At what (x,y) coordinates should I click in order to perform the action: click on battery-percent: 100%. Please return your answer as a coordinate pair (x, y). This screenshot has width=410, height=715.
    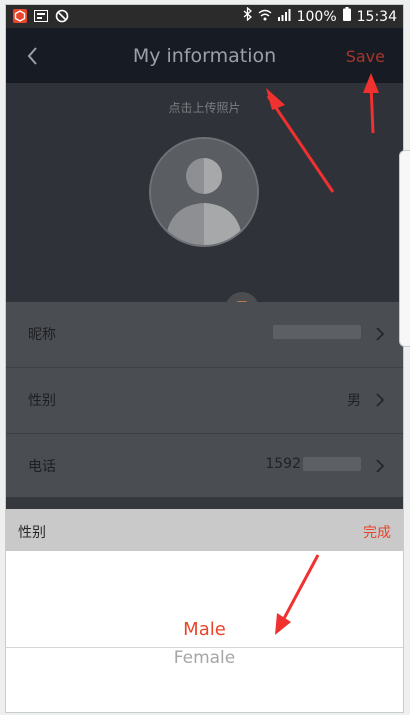
    Looking at the image, I should click on (316, 16).